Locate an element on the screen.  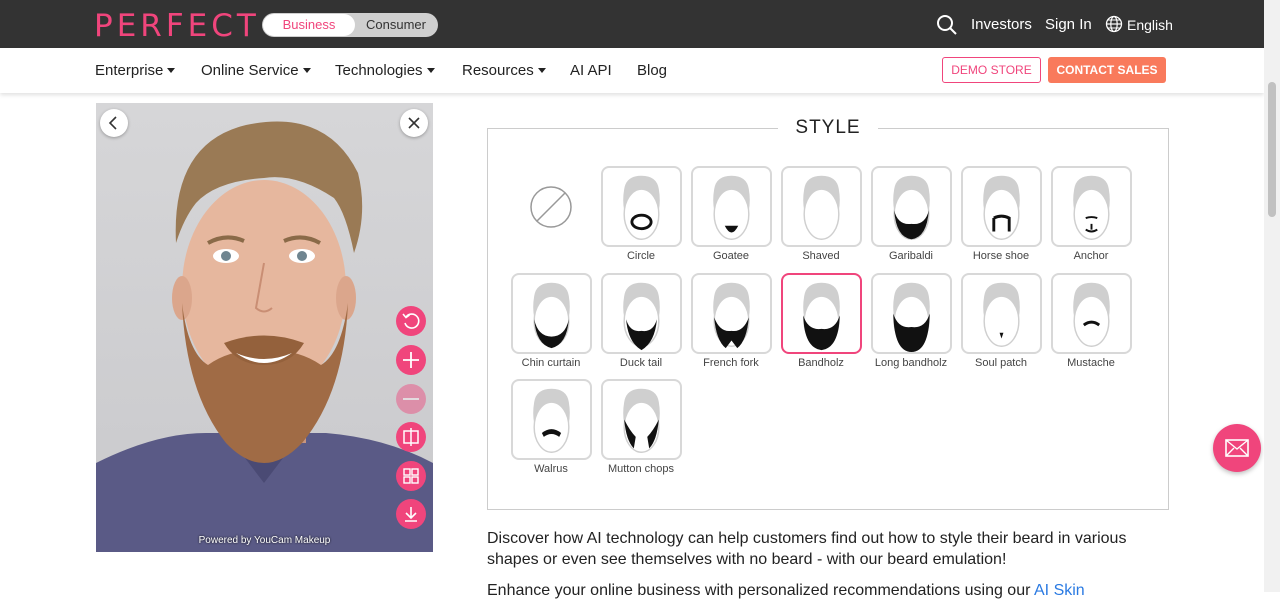
beard-mutton-chops-icon is located at coordinates (641, 420).